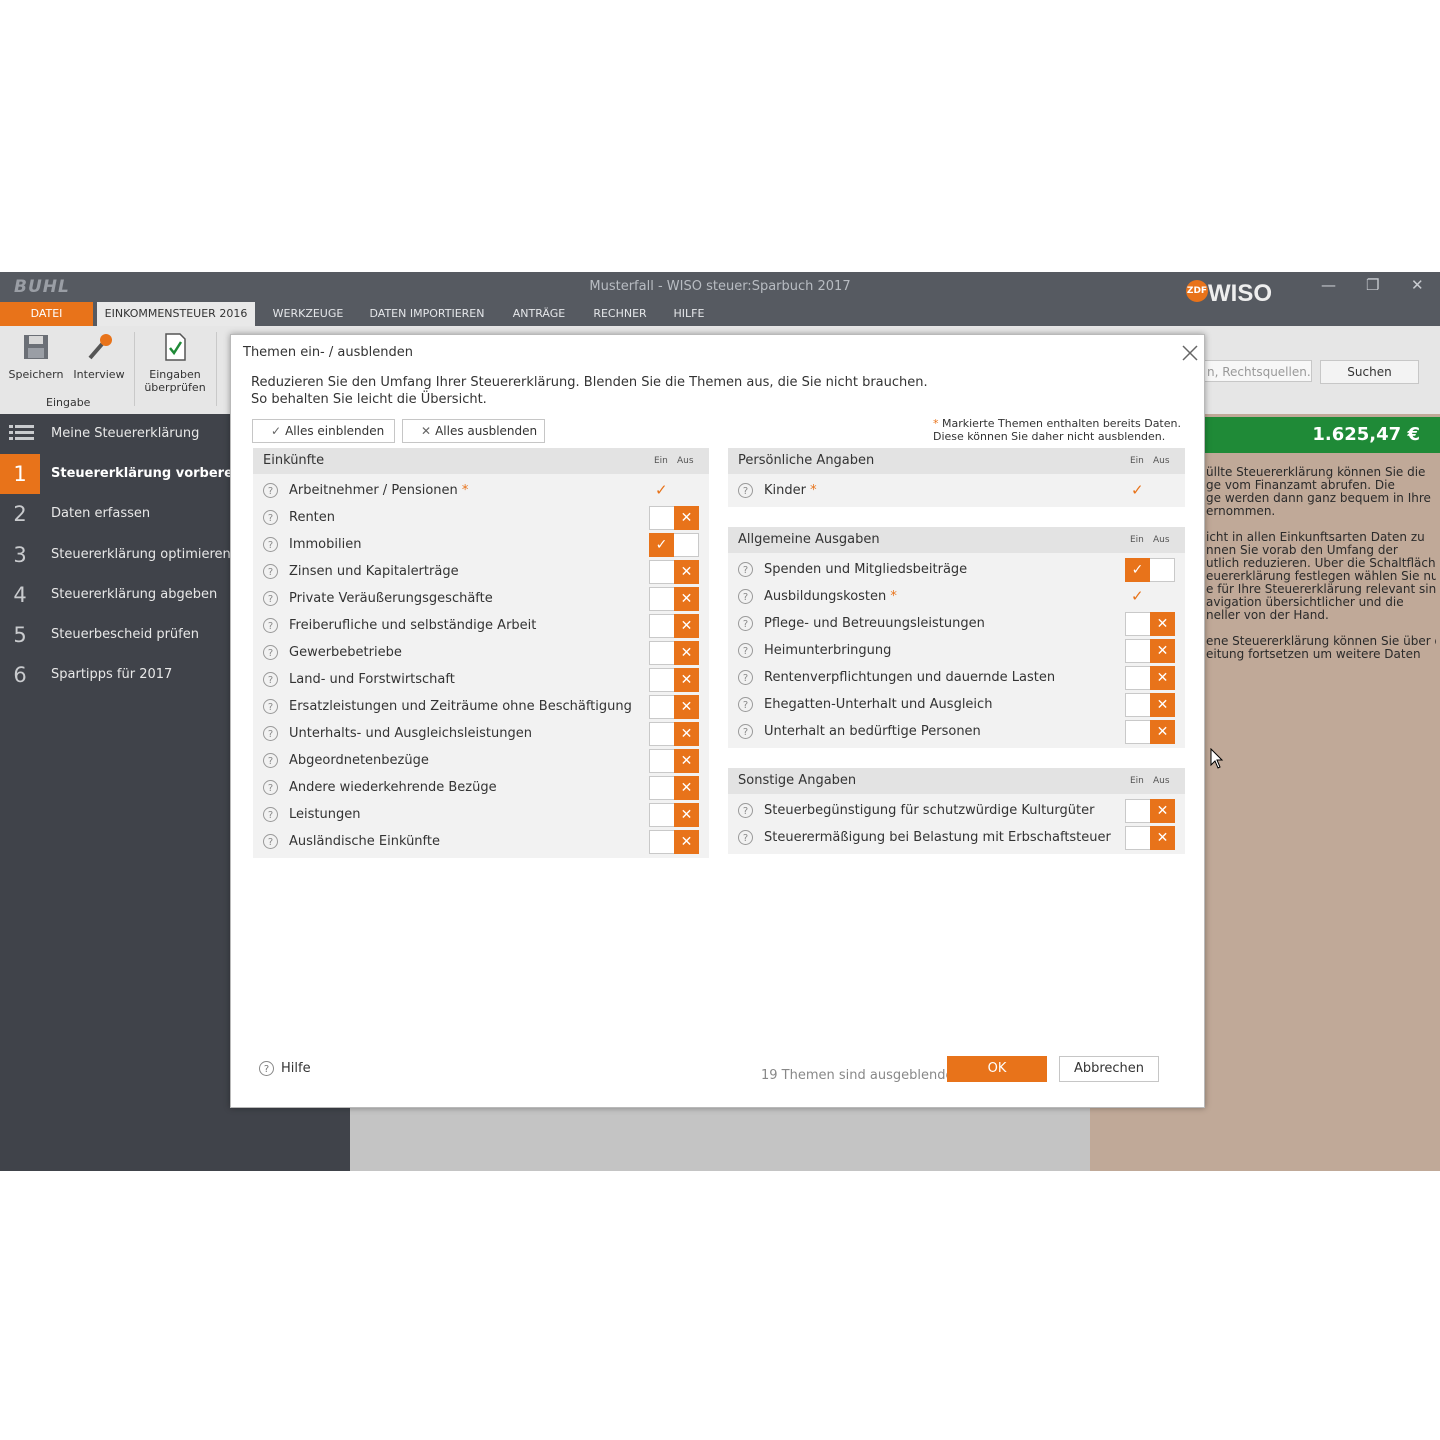 The width and height of the screenshot is (1440, 1440). I want to click on check-inputs-button: Eingaben überprüfen, so click(175, 363).